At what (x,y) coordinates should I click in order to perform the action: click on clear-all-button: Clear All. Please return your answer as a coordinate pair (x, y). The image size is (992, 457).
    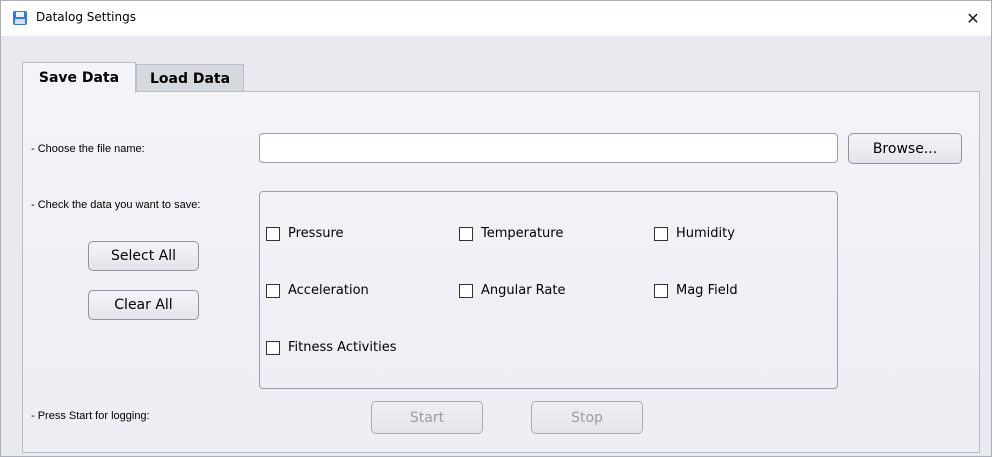
    Looking at the image, I should click on (143, 305).